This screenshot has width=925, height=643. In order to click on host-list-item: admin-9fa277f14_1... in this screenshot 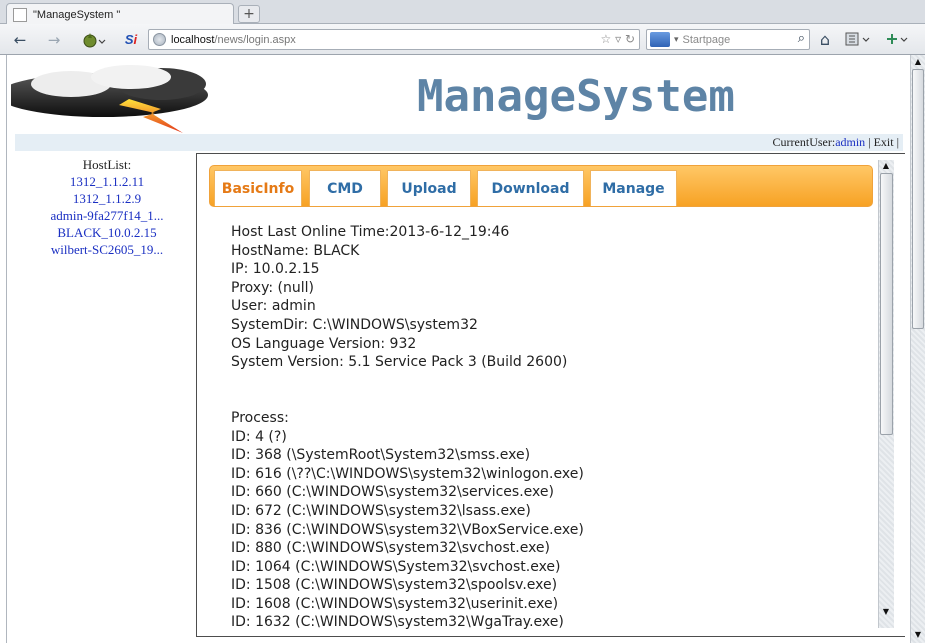, I will do `click(107, 215)`.